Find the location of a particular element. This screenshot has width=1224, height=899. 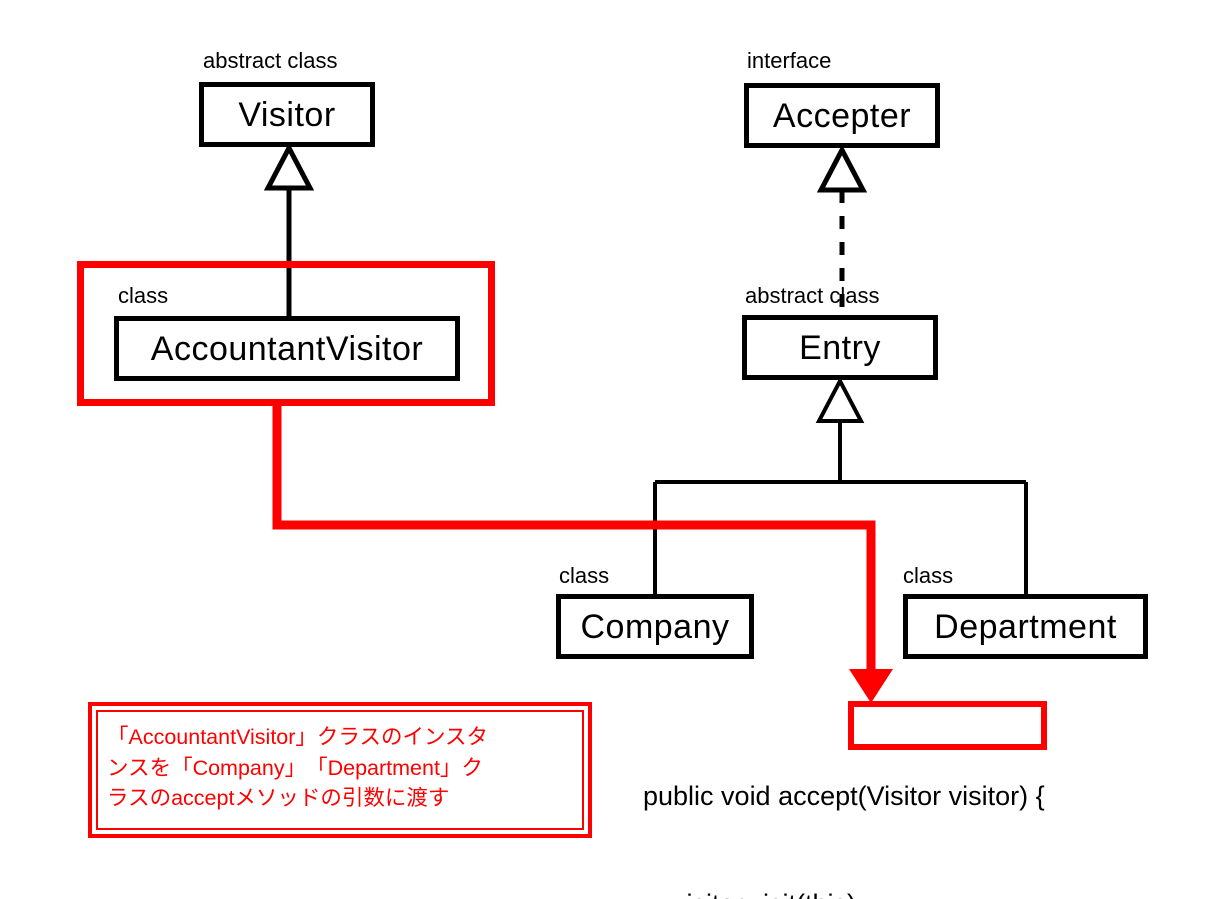

class-box-visitor: Visitor is located at coordinates (287, 114).